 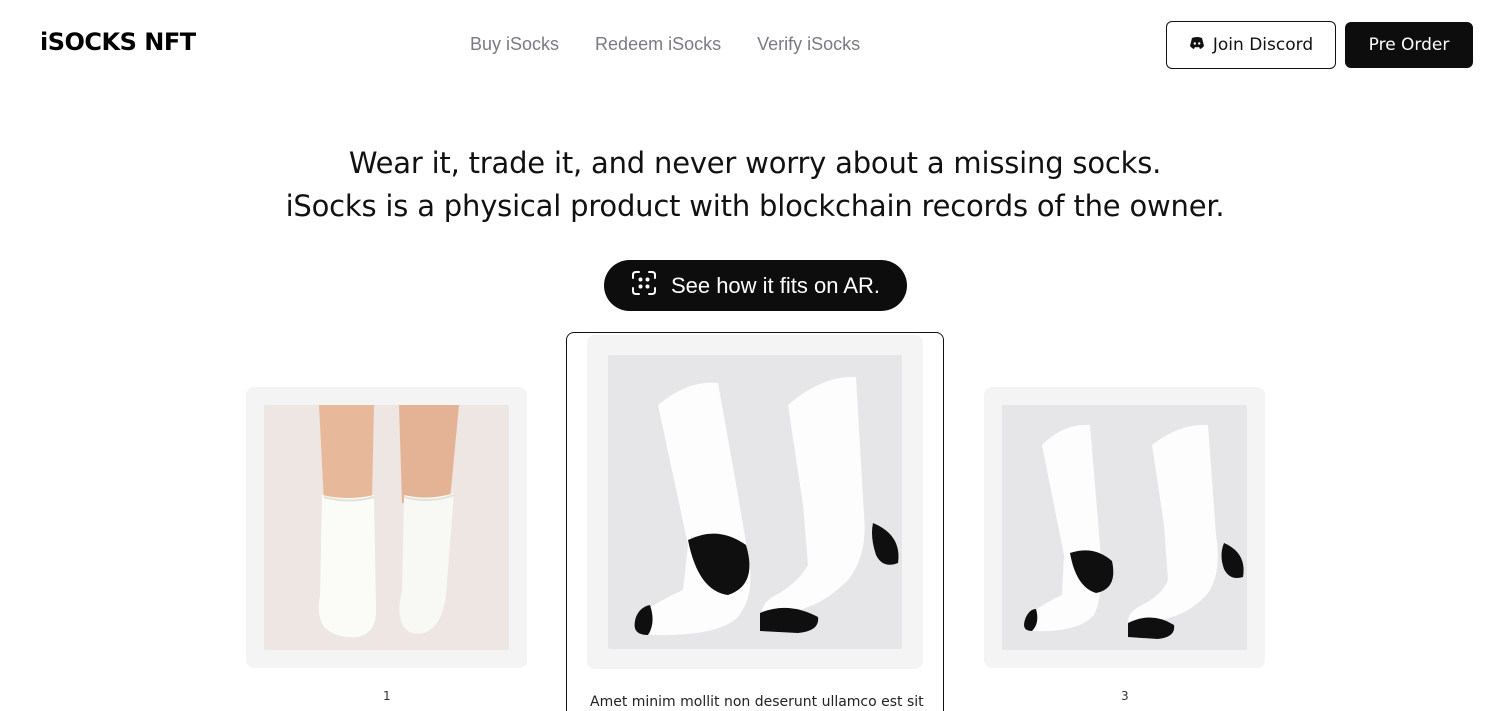 What do you see at coordinates (1263, 45) in the screenshot?
I see `join-discord-label: Join Discord` at bounding box center [1263, 45].